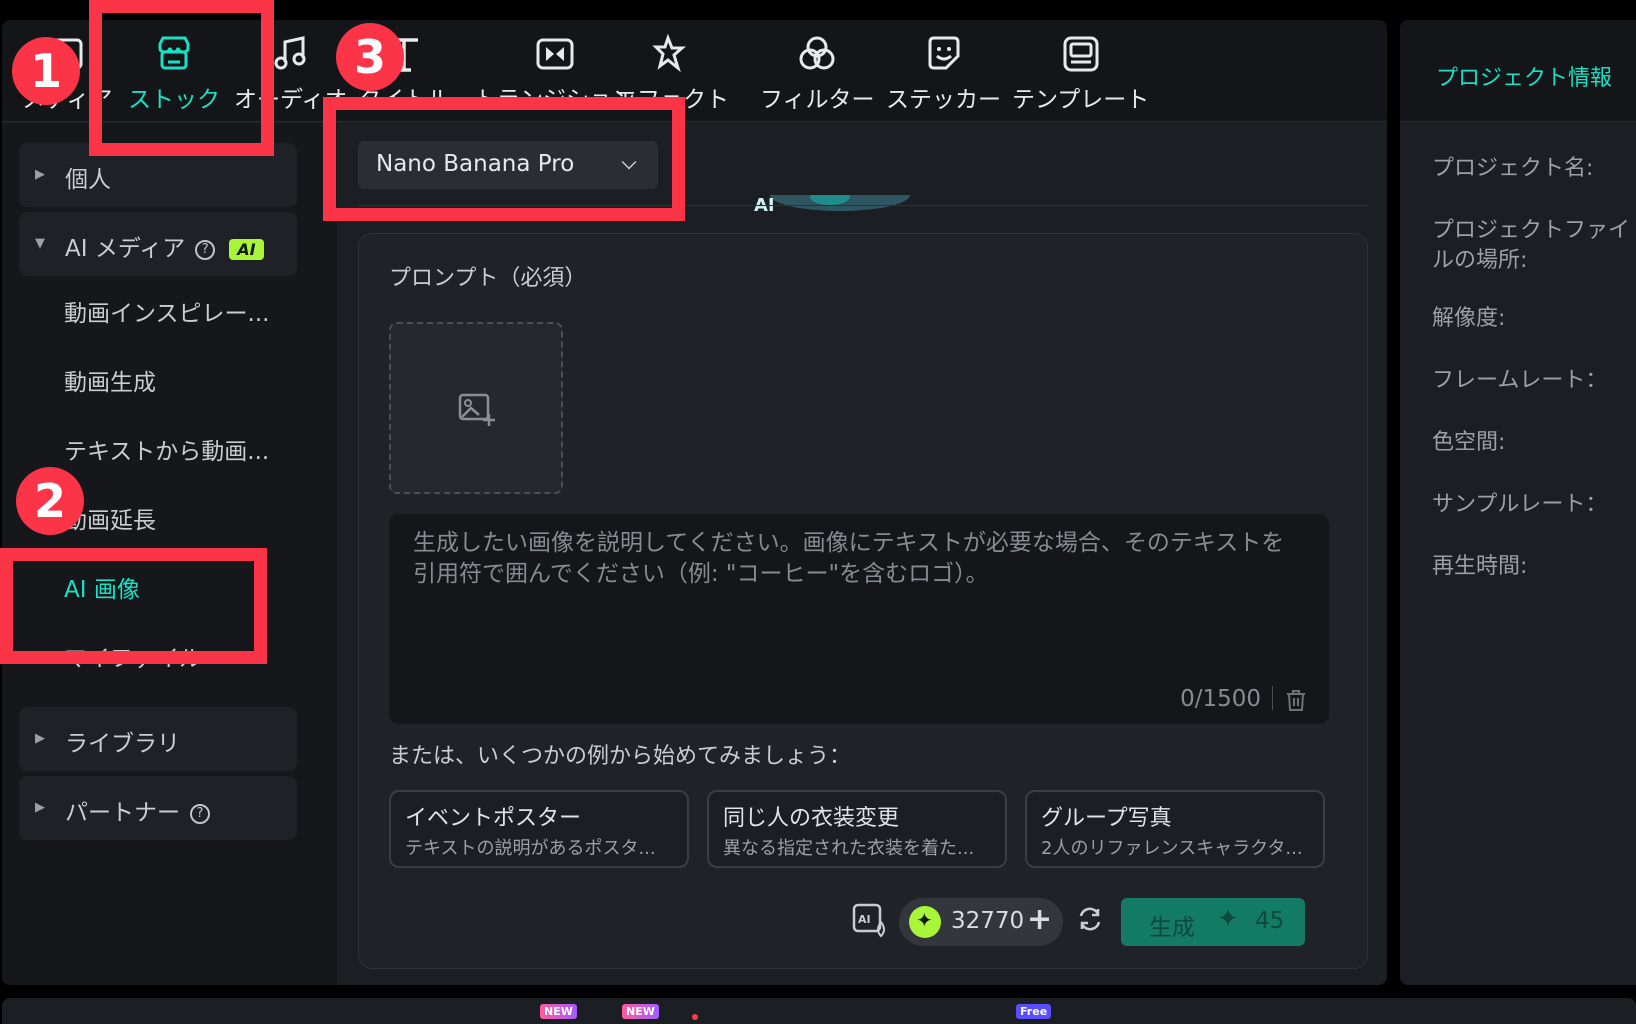 The width and height of the screenshot is (1636, 1024). What do you see at coordinates (1081, 54) in the screenshot?
I see `template-icon` at bounding box center [1081, 54].